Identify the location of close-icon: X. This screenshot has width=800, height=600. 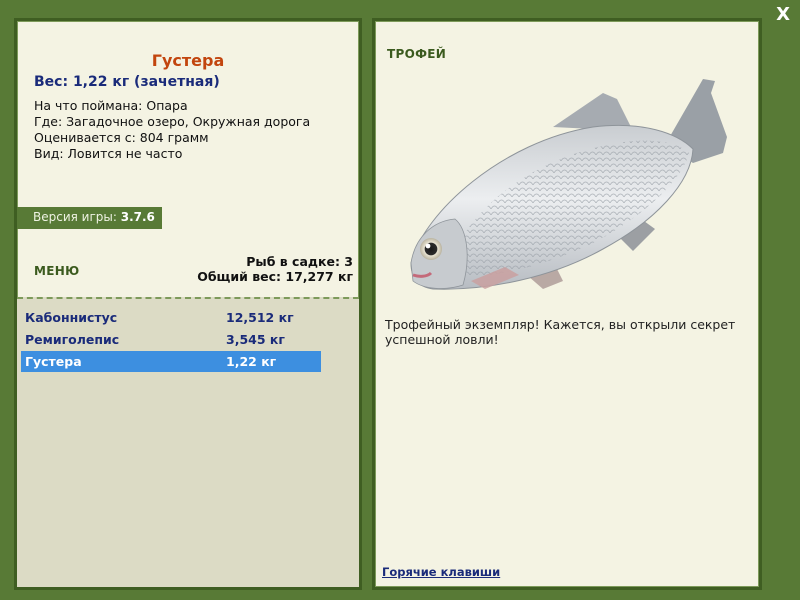
(783, 15).